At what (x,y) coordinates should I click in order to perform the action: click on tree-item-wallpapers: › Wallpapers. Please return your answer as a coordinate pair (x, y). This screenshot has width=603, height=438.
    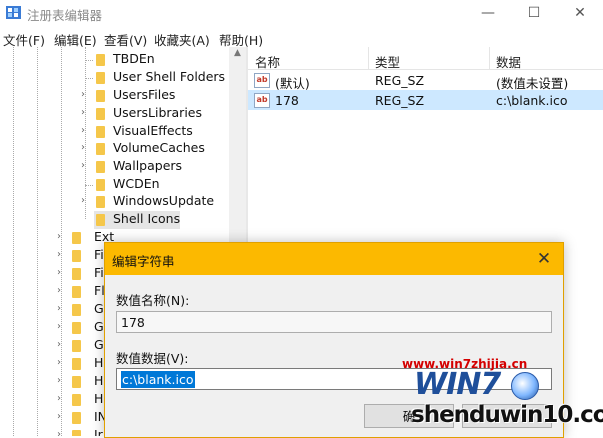
    Looking at the image, I should click on (153, 167).